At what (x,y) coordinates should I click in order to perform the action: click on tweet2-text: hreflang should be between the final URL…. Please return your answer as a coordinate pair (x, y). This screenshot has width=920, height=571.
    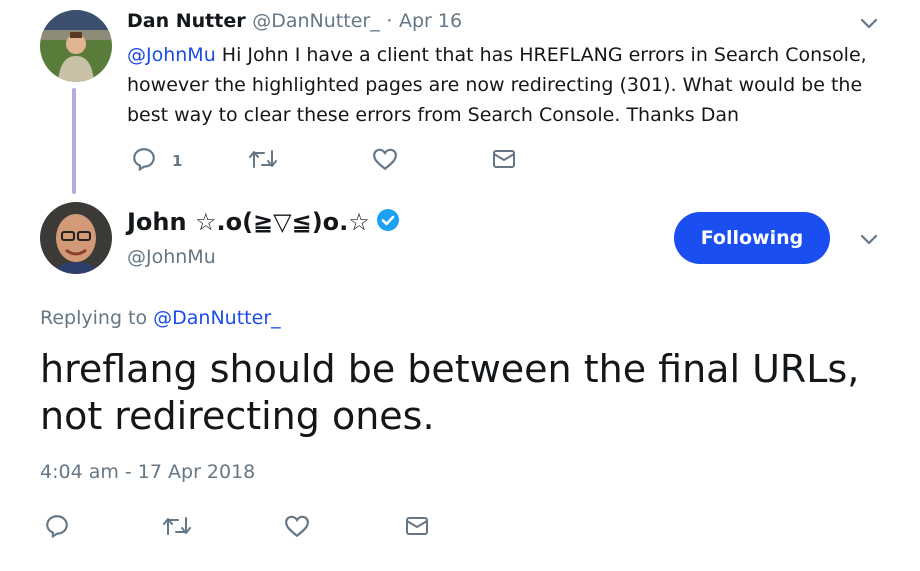
    Looking at the image, I should click on (450, 392).